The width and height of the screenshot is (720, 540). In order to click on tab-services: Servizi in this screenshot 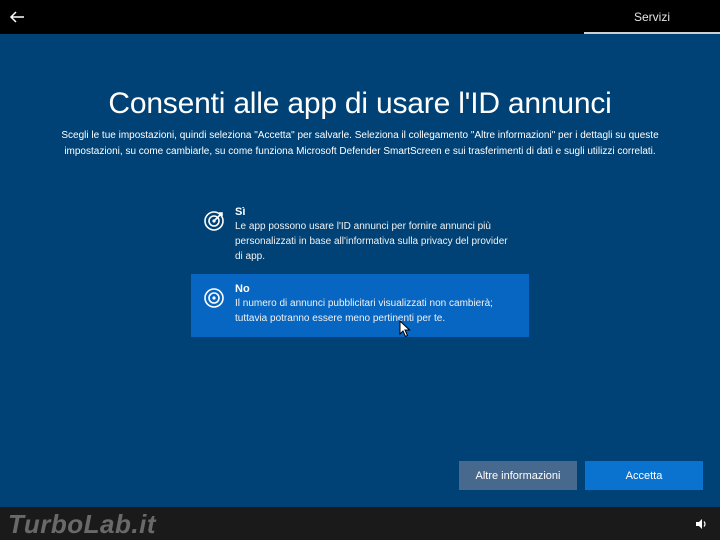, I will do `click(652, 17)`.